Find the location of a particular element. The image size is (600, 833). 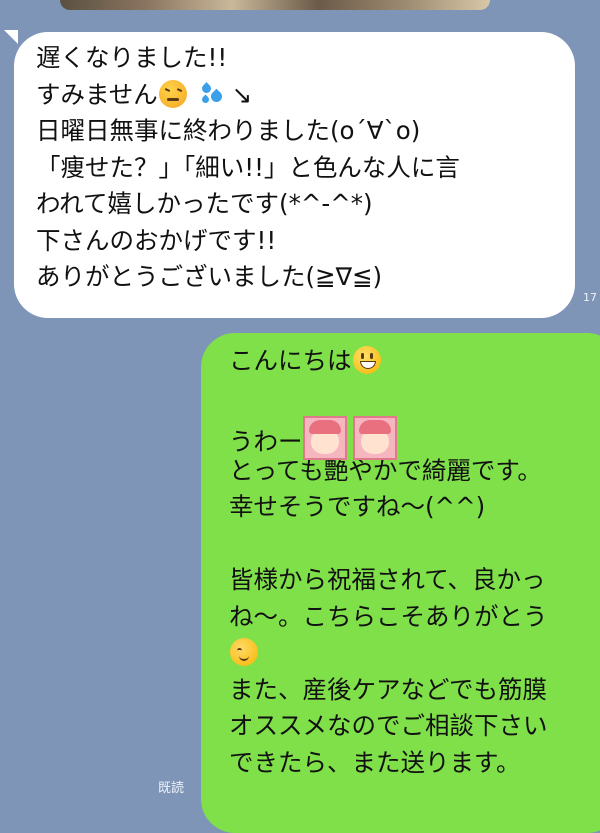

incoming-bubble-tail is located at coordinates (11, 37).